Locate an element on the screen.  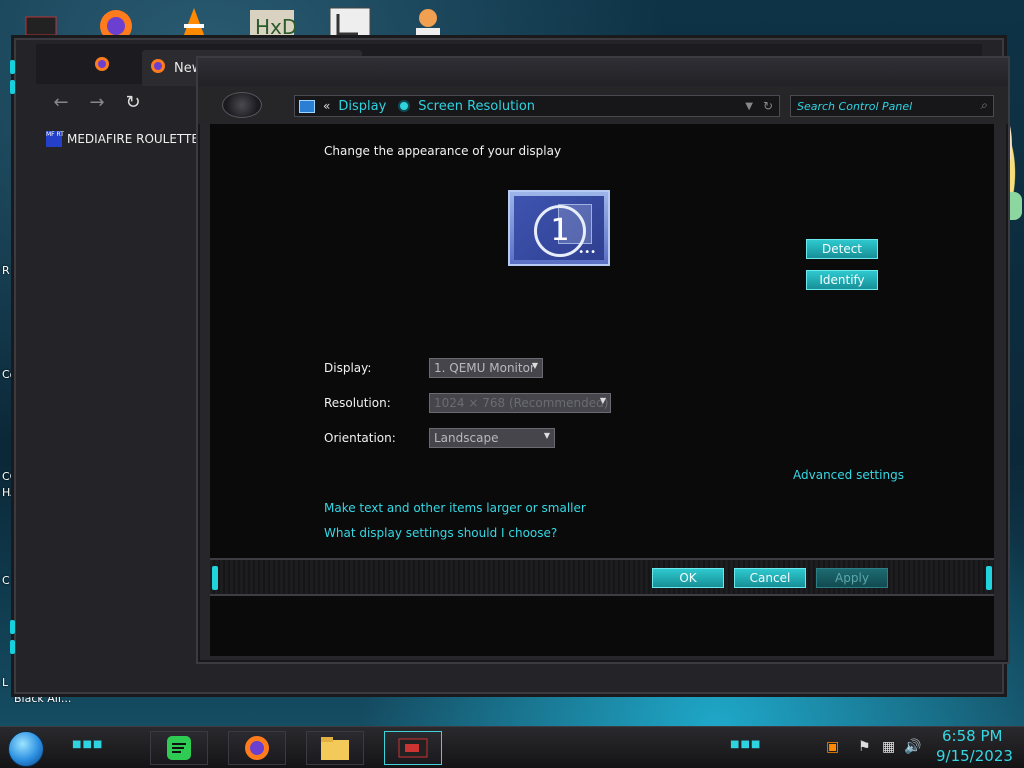
tray-app-icon: ▣ is located at coordinates (832, 747).